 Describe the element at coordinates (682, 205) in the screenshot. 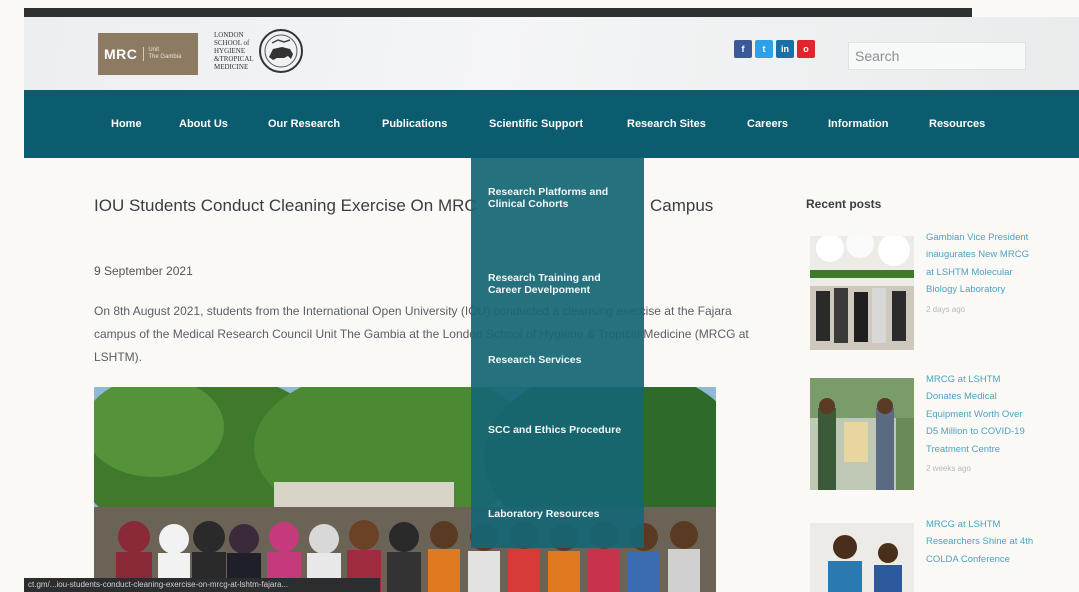

I see `page-title-end: Campus` at that location.